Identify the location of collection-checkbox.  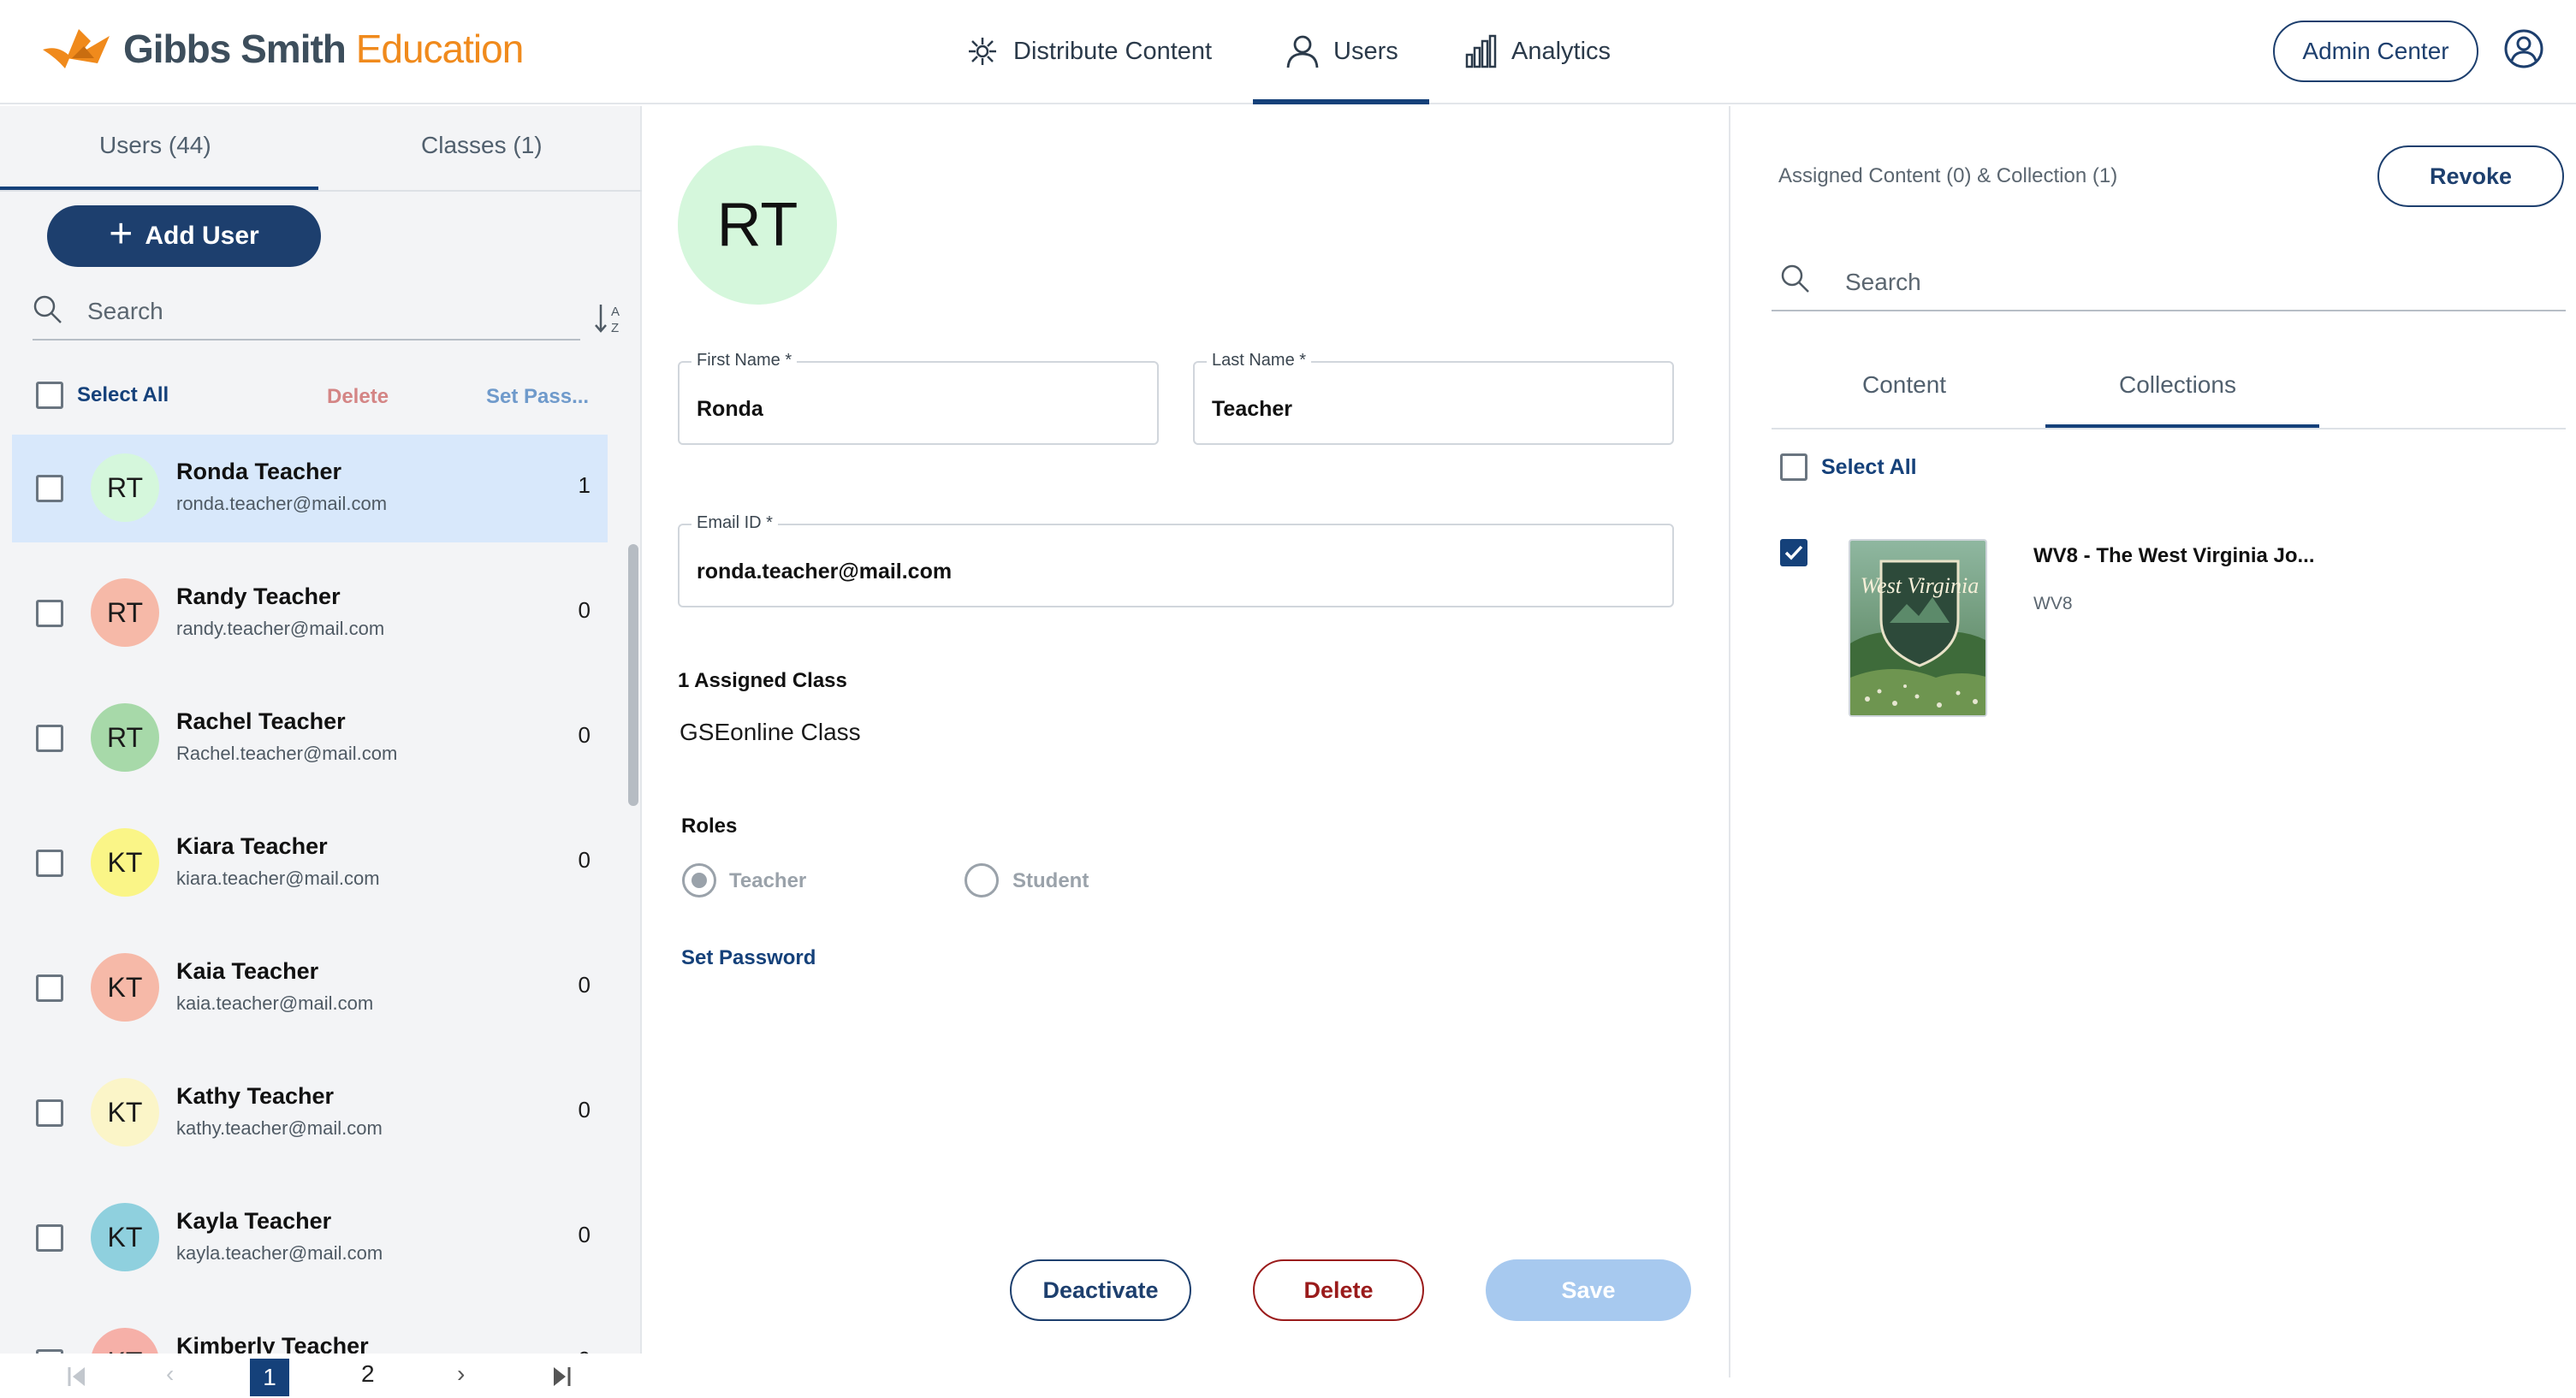
(1793, 552).